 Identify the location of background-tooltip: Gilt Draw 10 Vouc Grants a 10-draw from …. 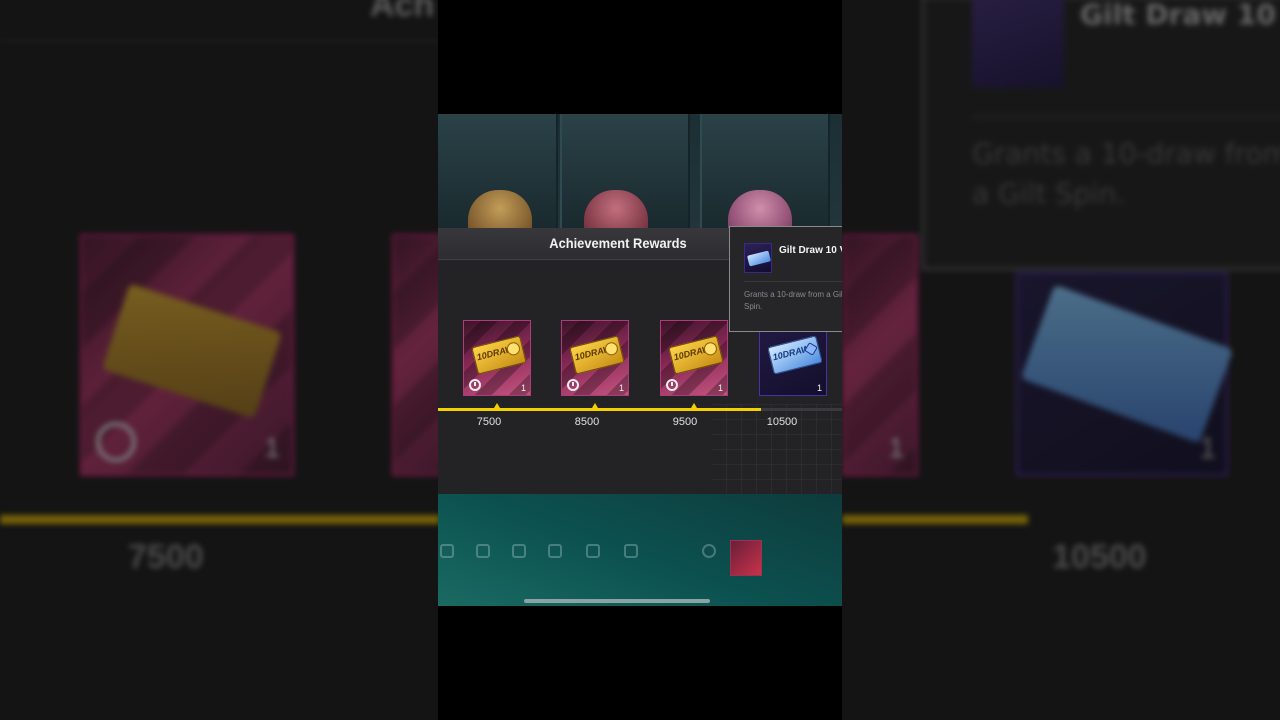
(1101, 135).